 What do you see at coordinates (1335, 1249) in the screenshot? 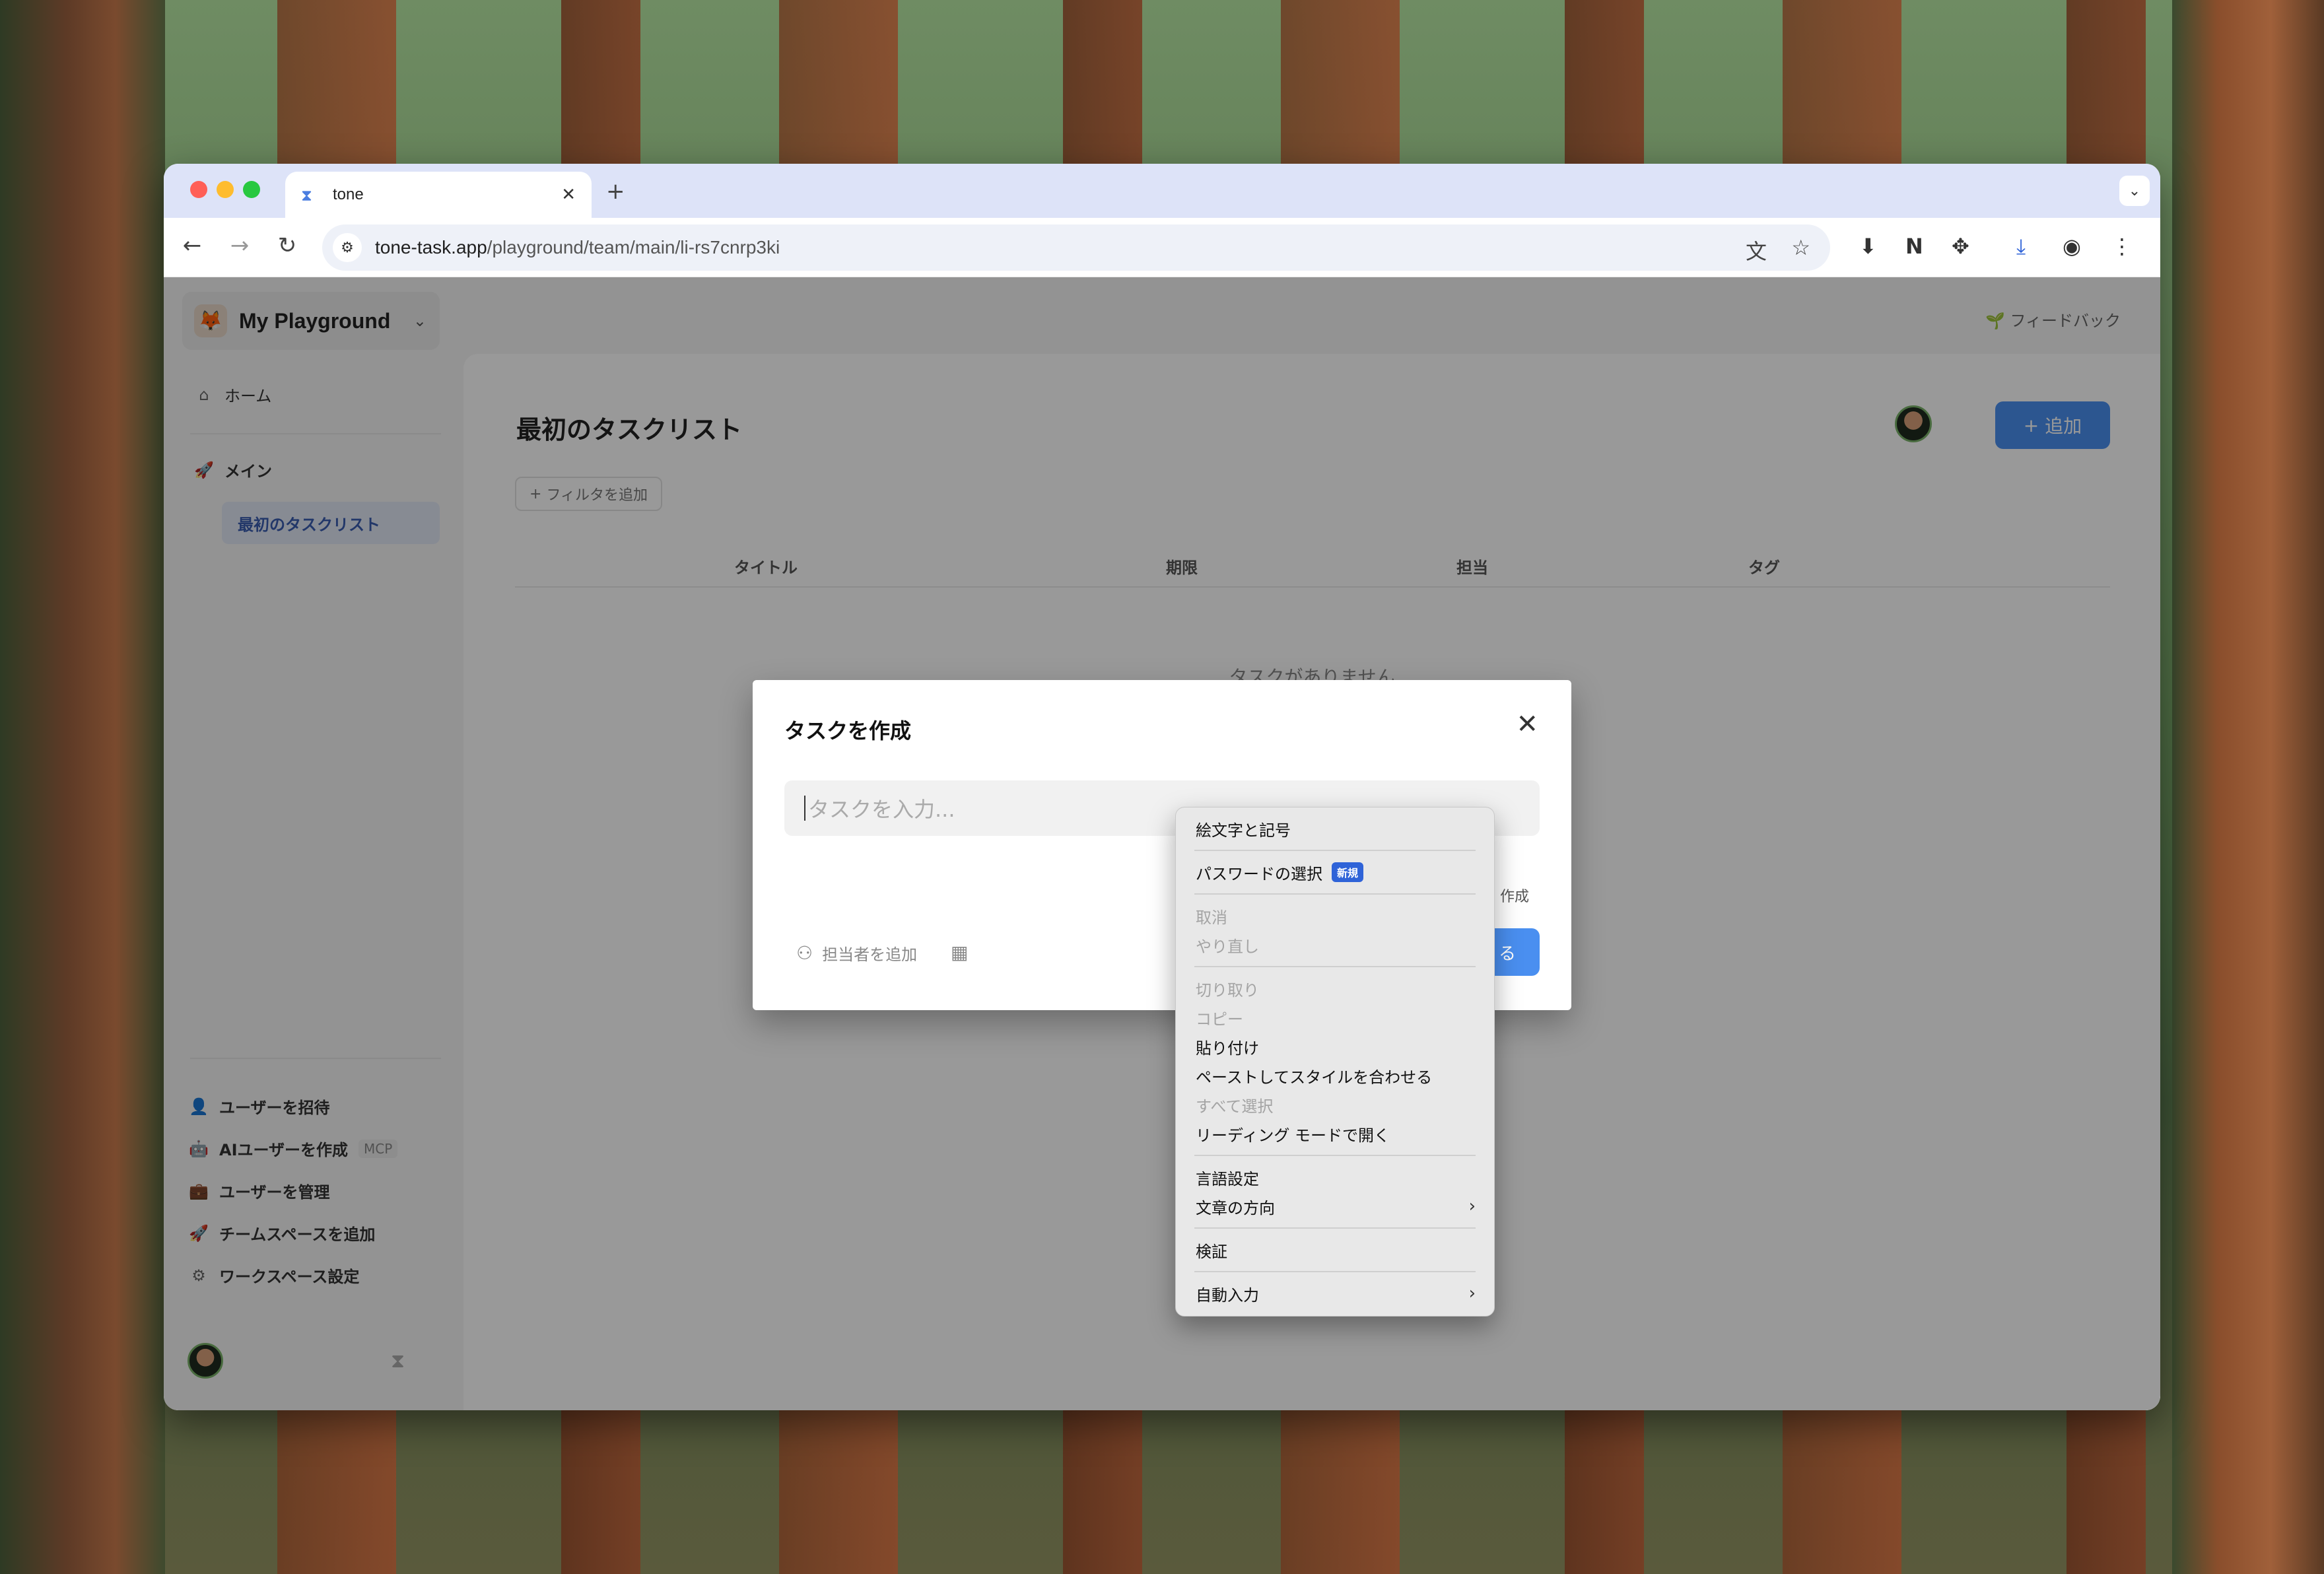
I see `menu-item-inspect: 検証` at bounding box center [1335, 1249].